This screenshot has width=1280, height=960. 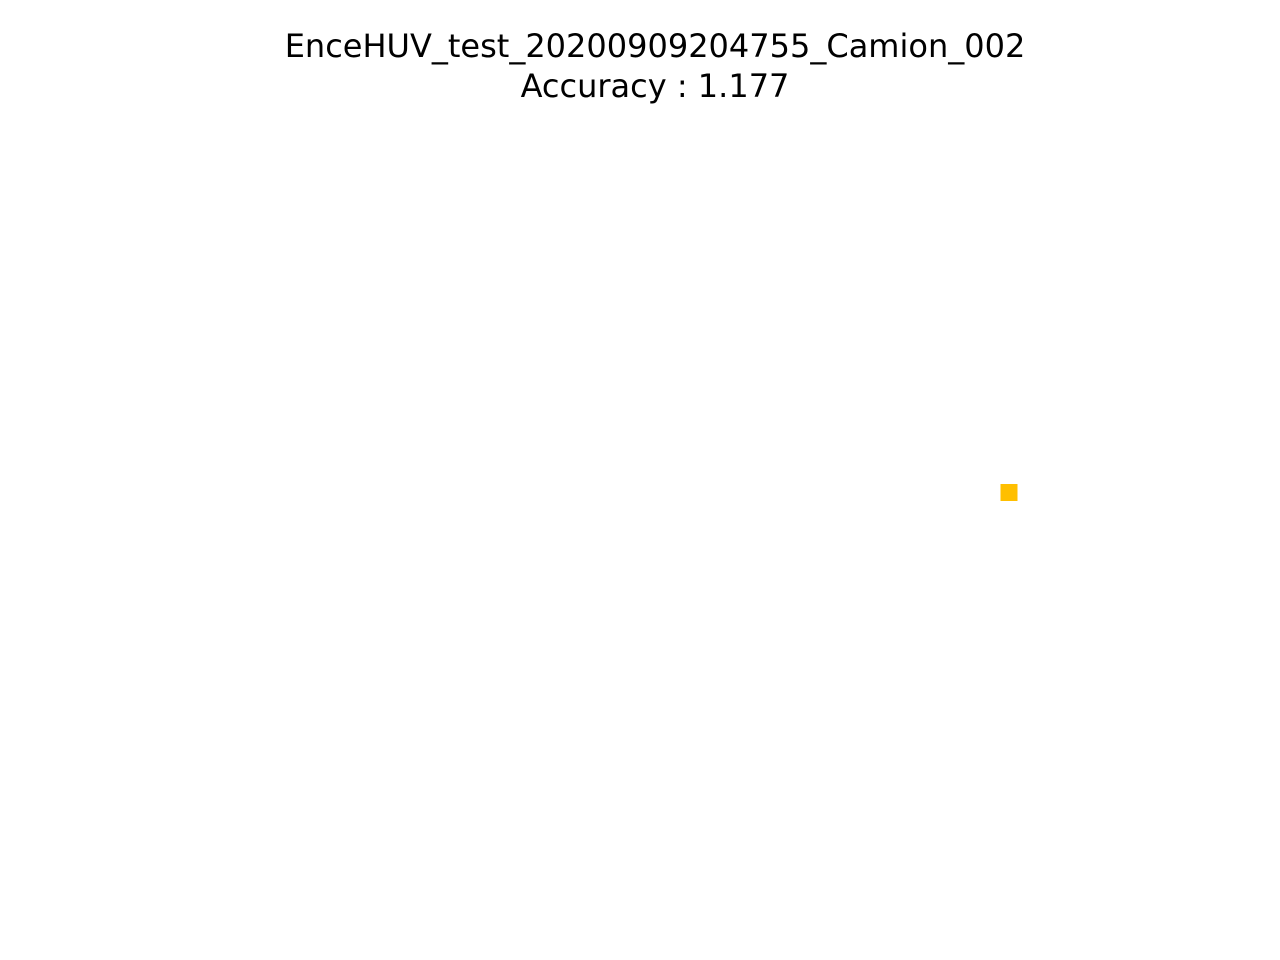 I want to click on plot-area, so click(x=1009, y=492).